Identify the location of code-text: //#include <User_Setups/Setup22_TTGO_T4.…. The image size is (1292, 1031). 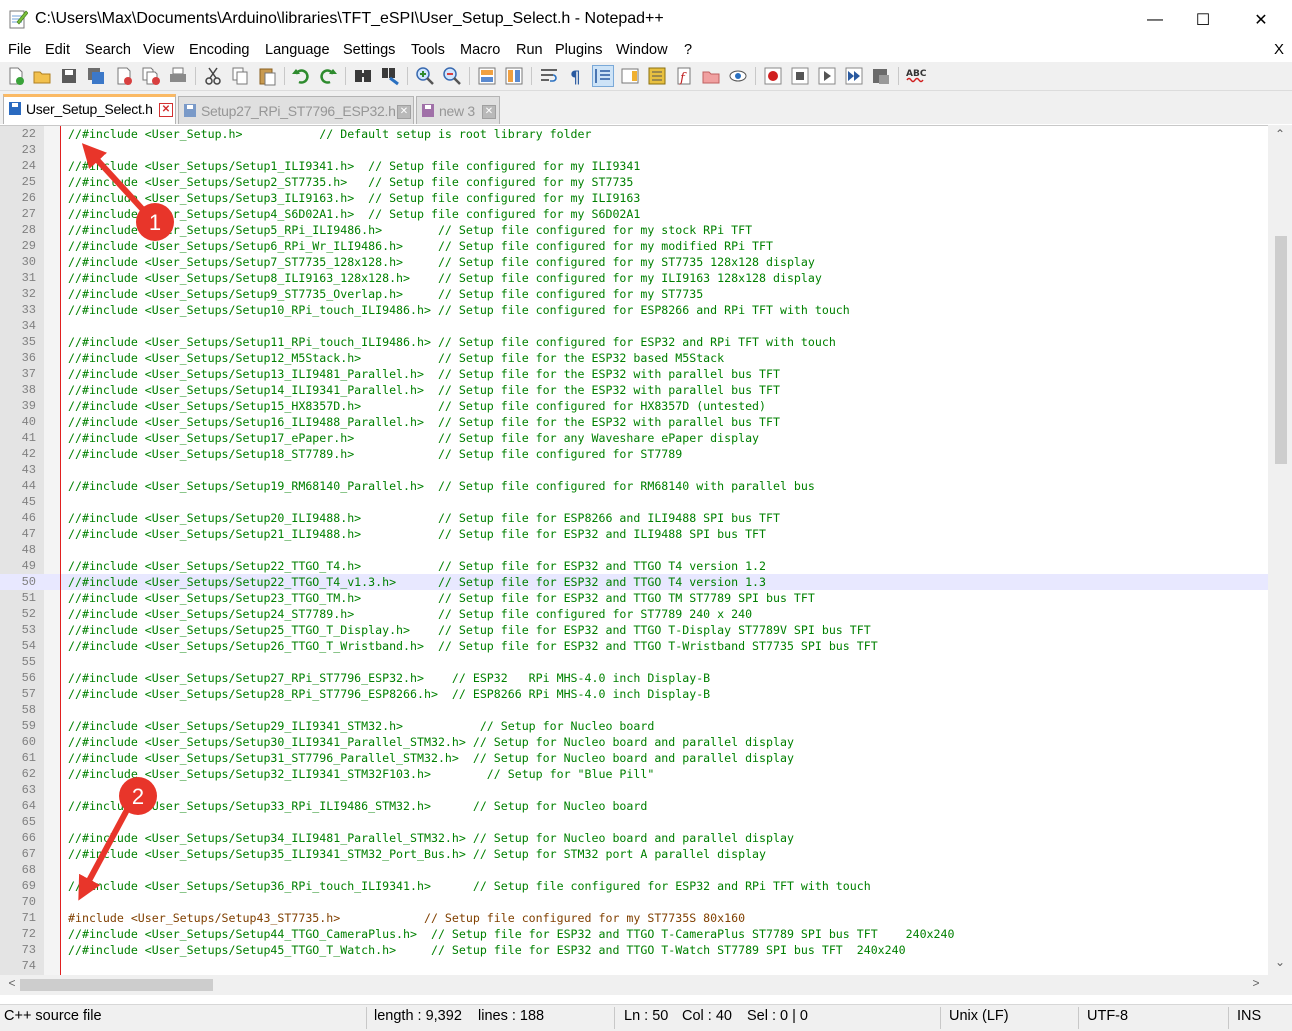
(417, 566).